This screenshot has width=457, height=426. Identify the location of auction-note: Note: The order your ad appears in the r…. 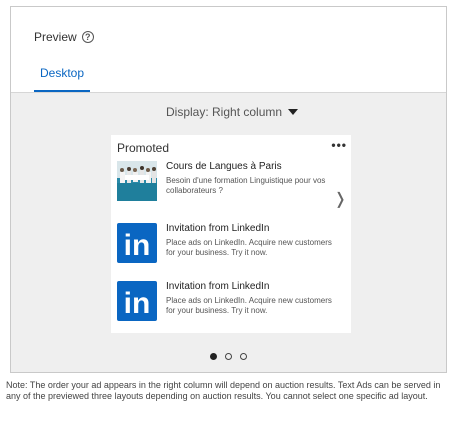
(223, 390).